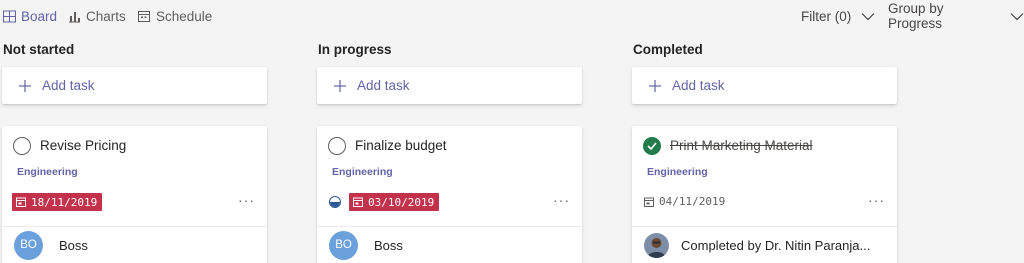 This screenshot has width=1024, height=263. I want to click on tab-charts: Charts, so click(97, 16).